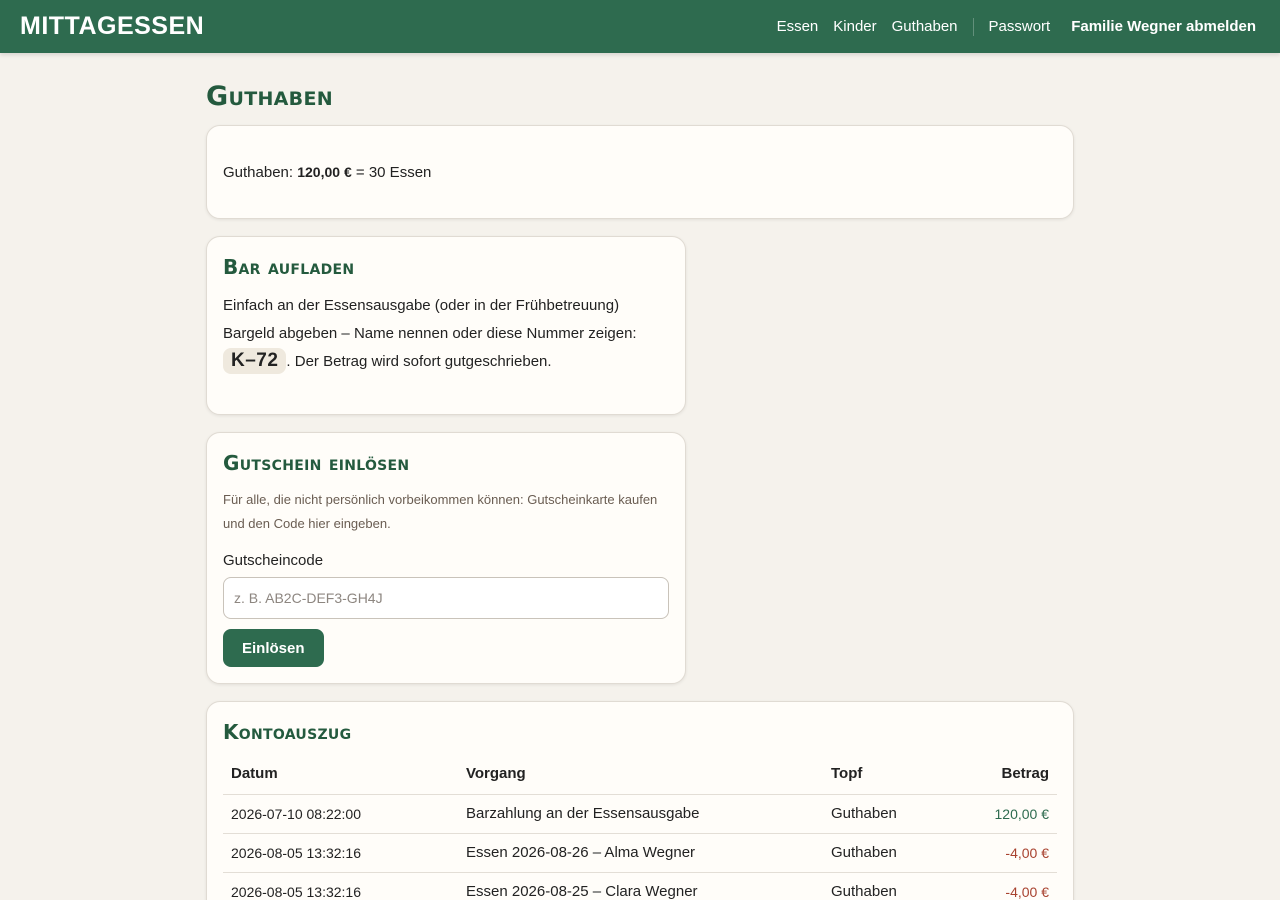  Describe the element at coordinates (419, 361) in the screenshot. I see `cash-text-after: . Der Betrag wird sofort gutgeschrieben.` at that location.